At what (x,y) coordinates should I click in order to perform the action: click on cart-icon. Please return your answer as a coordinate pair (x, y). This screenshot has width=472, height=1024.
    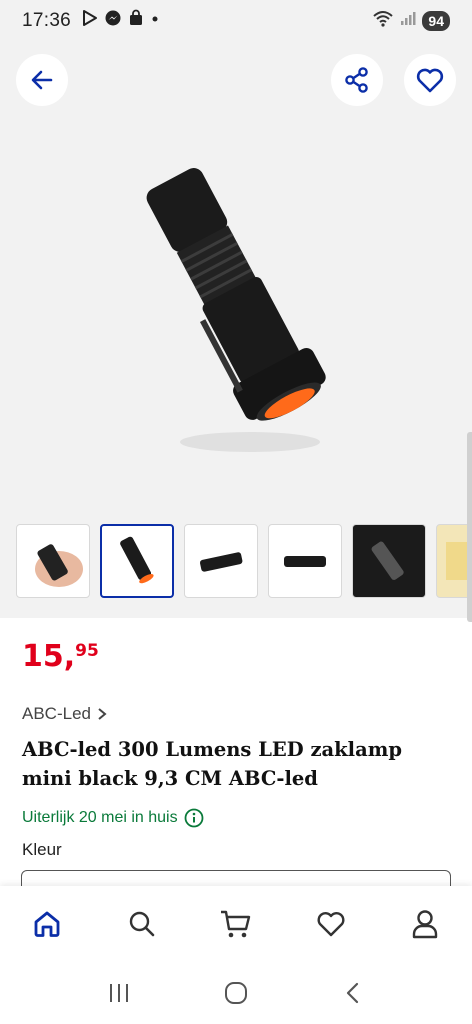
    Looking at the image, I should click on (236, 924).